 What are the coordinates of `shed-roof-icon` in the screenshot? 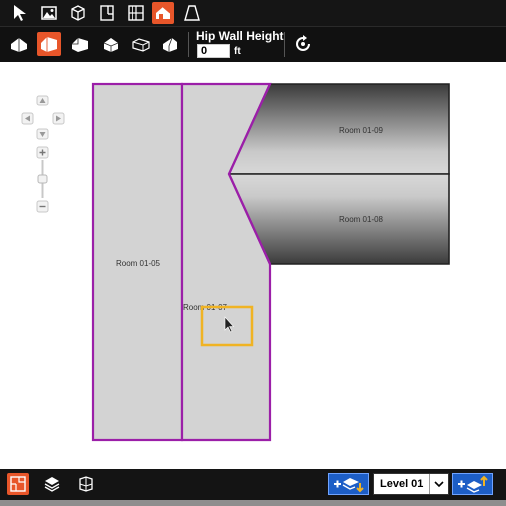 It's located at (170, 44).